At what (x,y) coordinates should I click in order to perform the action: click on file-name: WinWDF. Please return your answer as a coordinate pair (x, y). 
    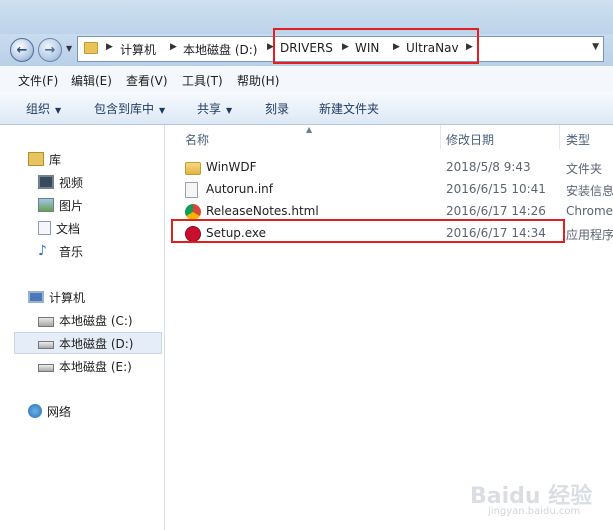
    Looking at the image, I should click on (231, 167).